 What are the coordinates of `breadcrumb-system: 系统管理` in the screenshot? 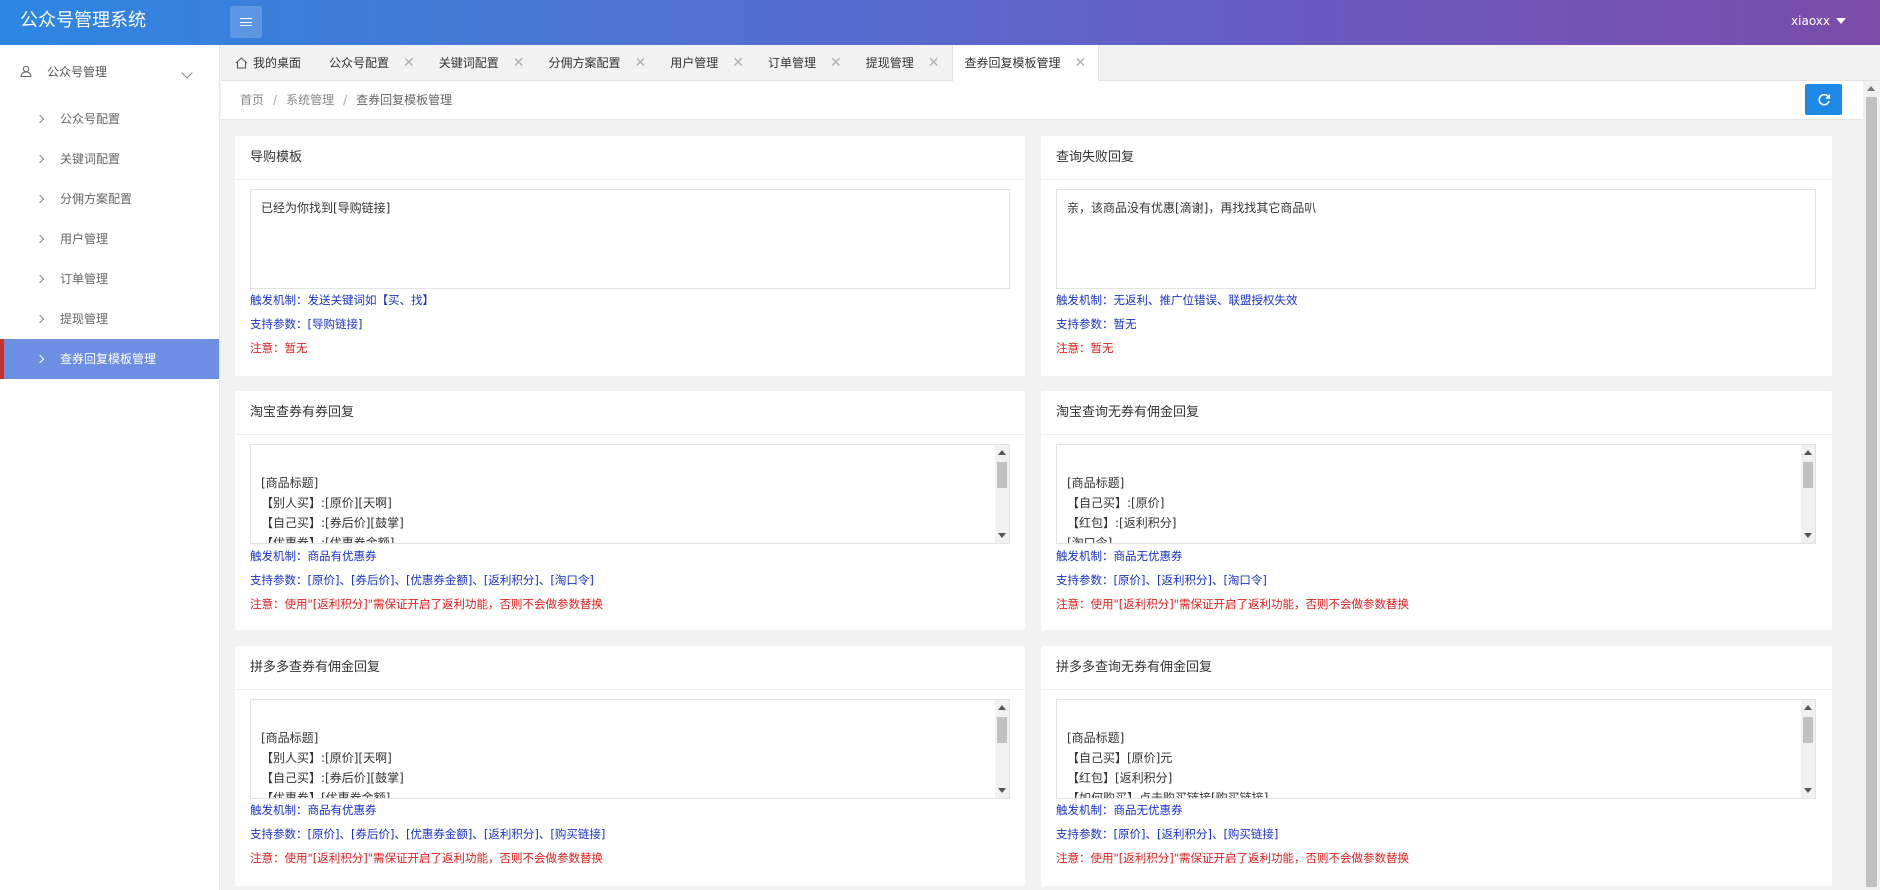 It's located at (310, 100).